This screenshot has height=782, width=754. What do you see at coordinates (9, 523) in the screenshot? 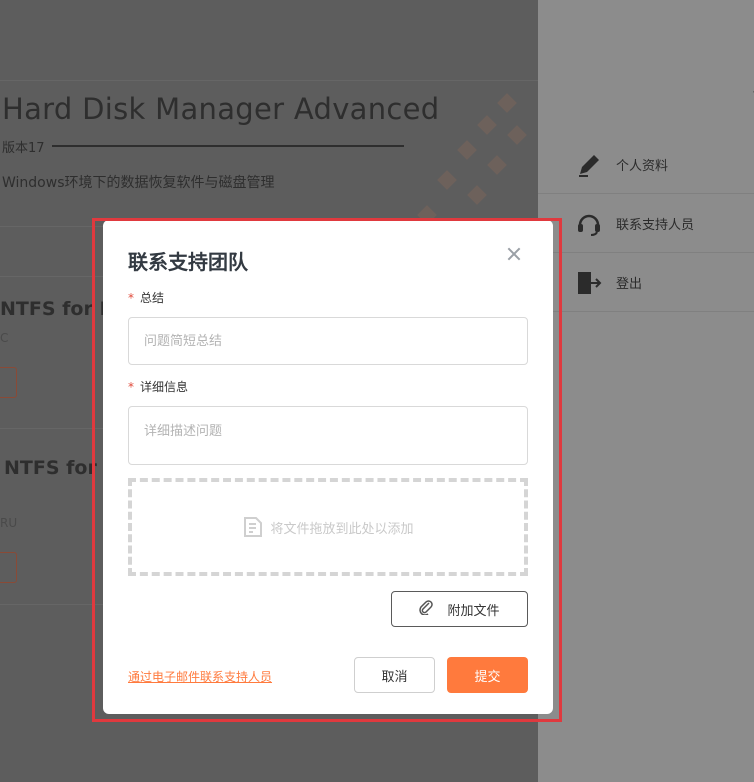
I see `product-sub: RU` at bounding box center [9, 523].